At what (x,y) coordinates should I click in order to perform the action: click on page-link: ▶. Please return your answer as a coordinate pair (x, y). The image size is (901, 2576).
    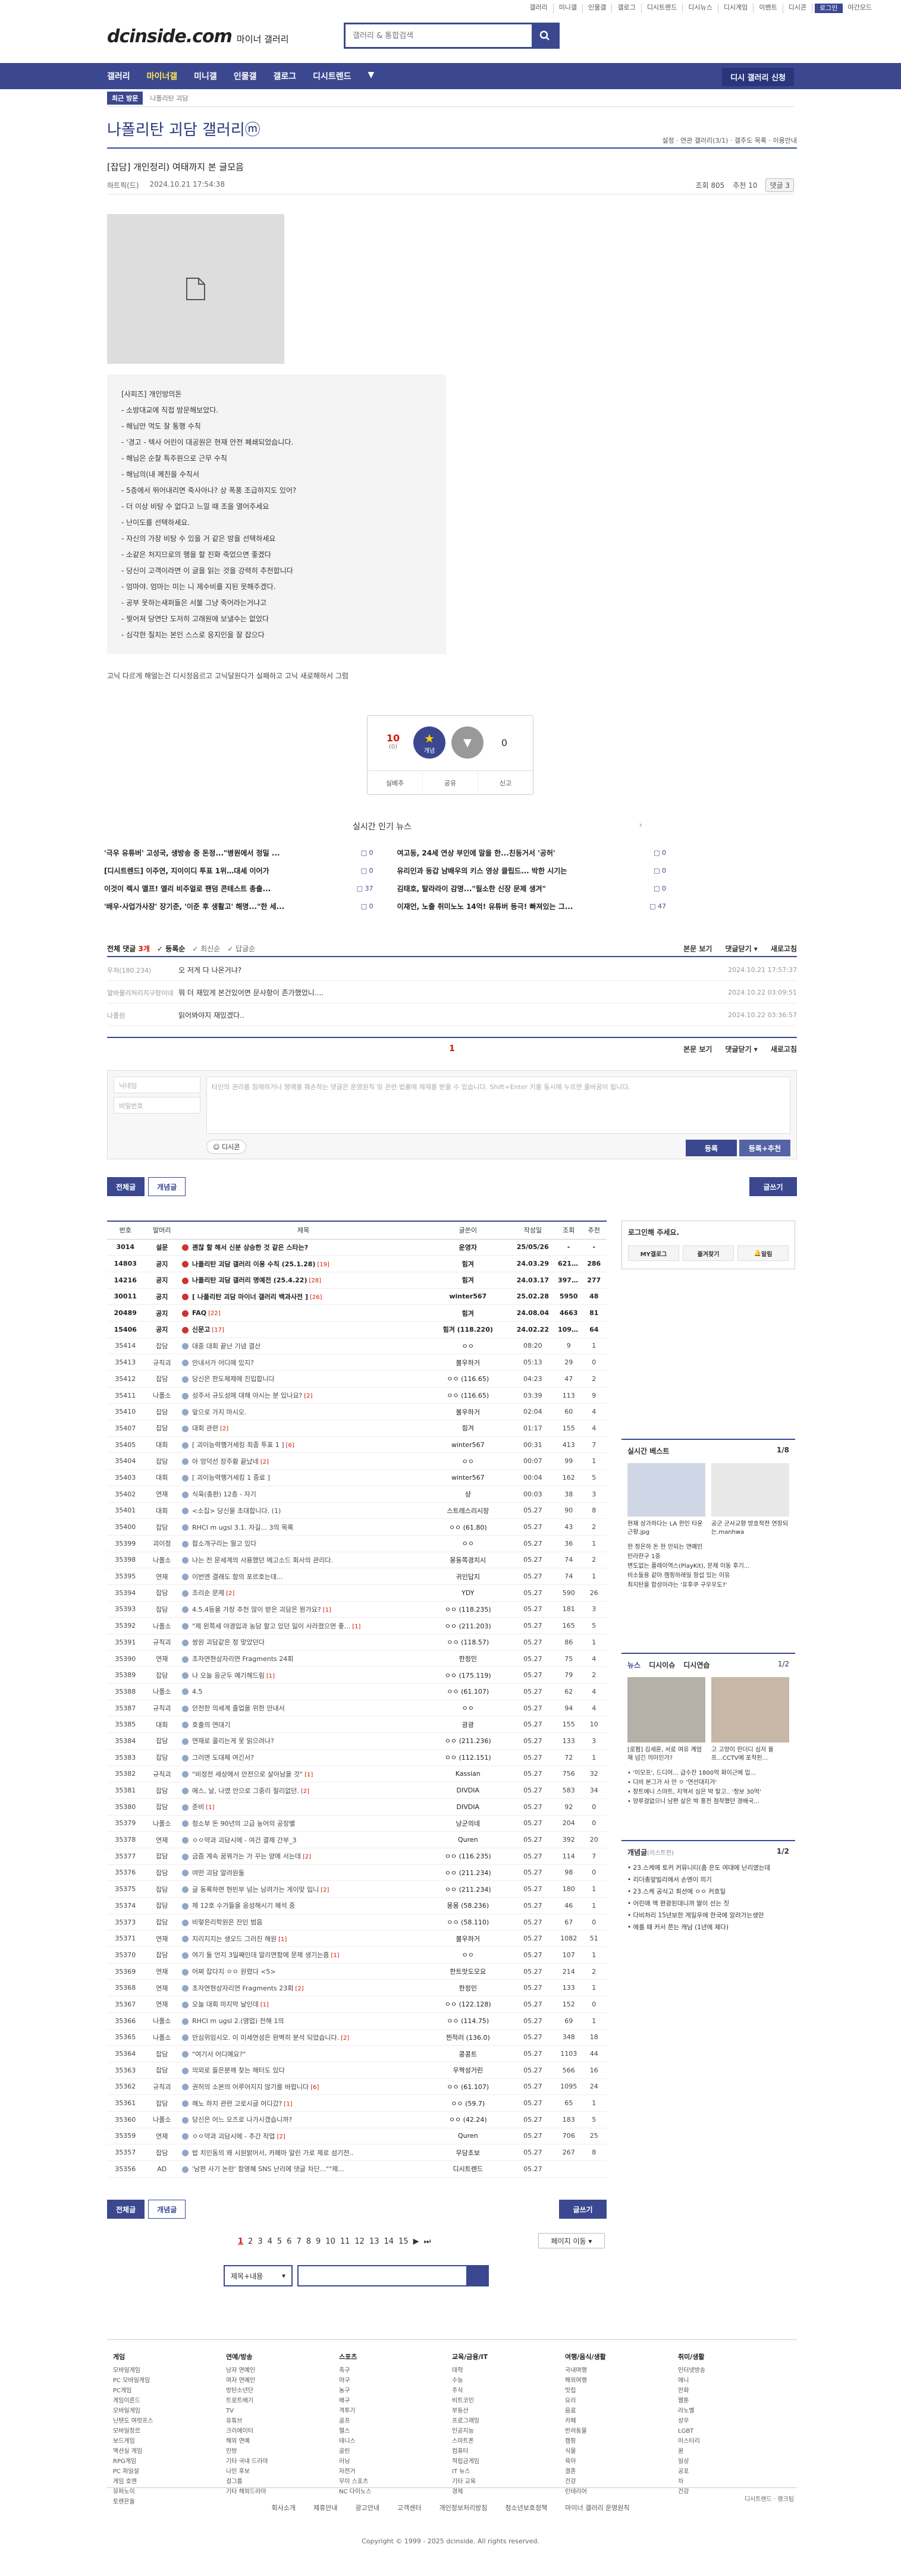
    Looking at the image, I should click on (416, 2241).